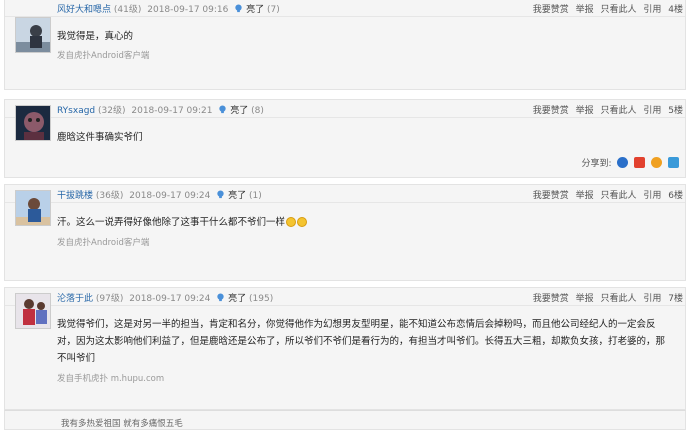  Describe the element at coordinates (75, 299) in the screenshot. I see `username-link: 沦落于此` at that location.